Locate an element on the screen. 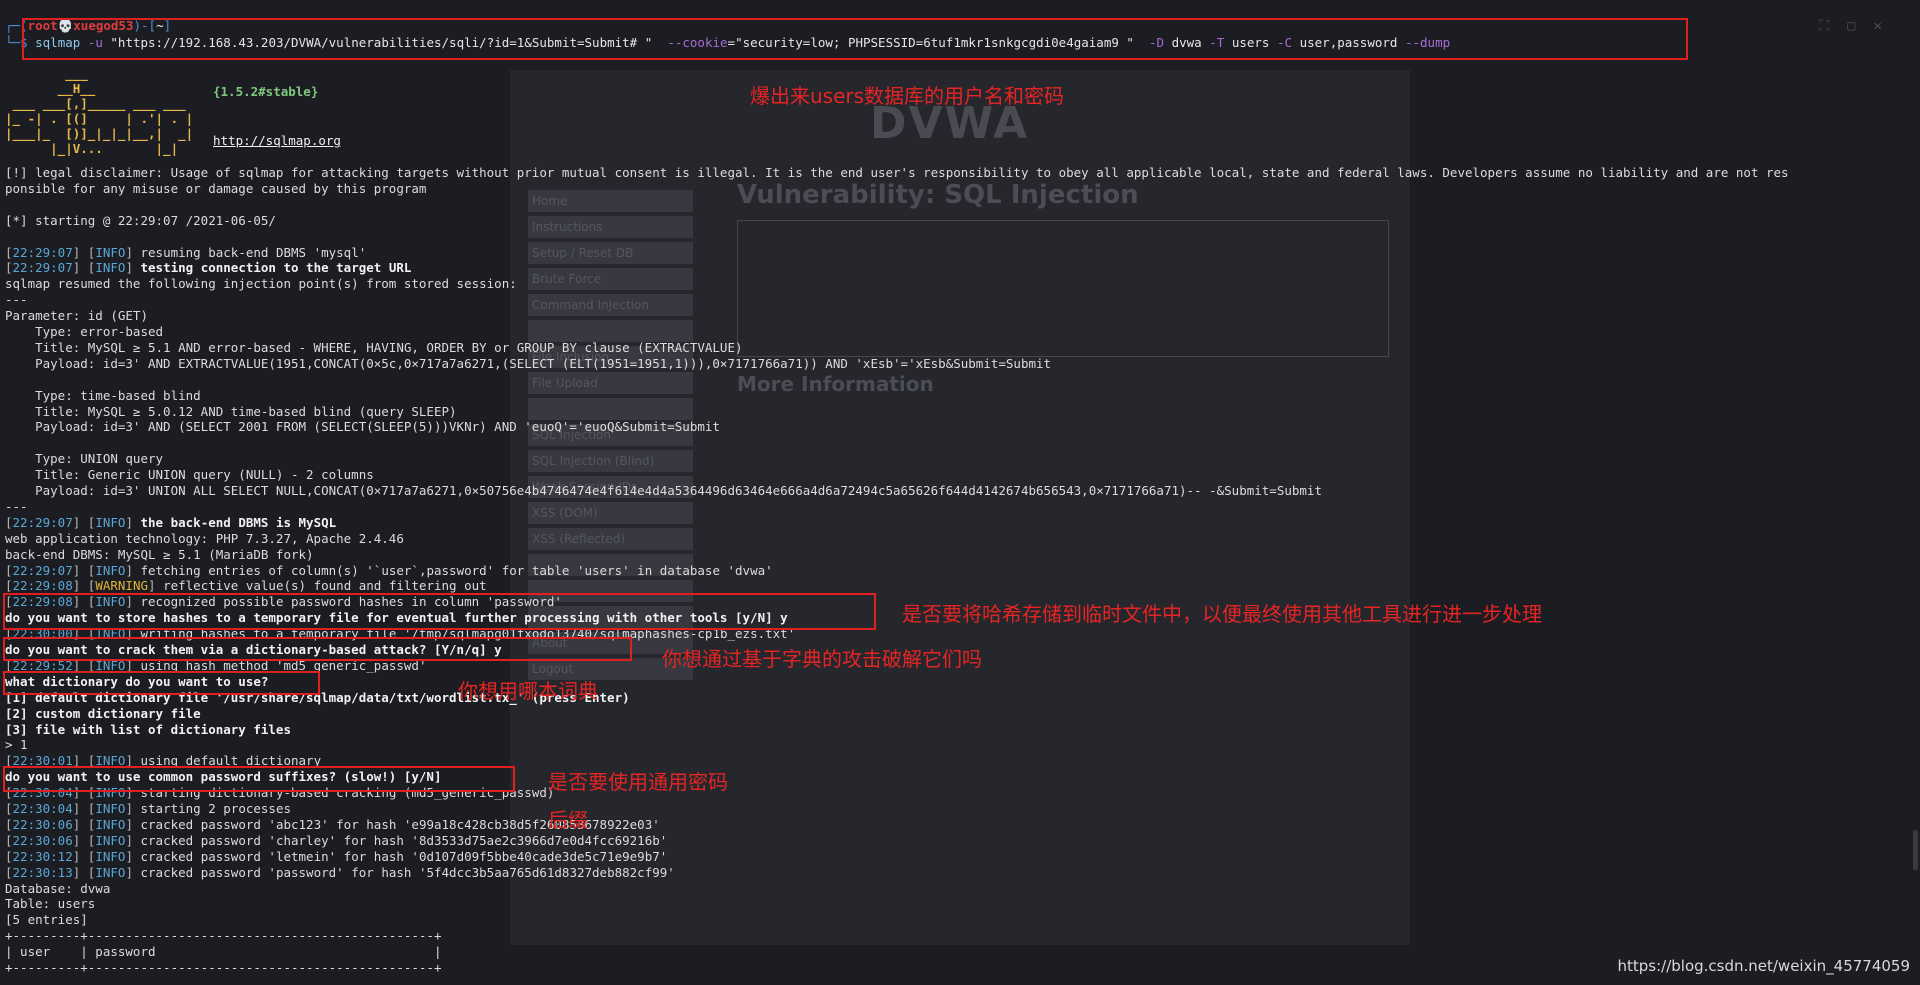 This screenshot has height=985, width=1920. log-timestamp: 22:29:08 is located at coordinates (42, 586).